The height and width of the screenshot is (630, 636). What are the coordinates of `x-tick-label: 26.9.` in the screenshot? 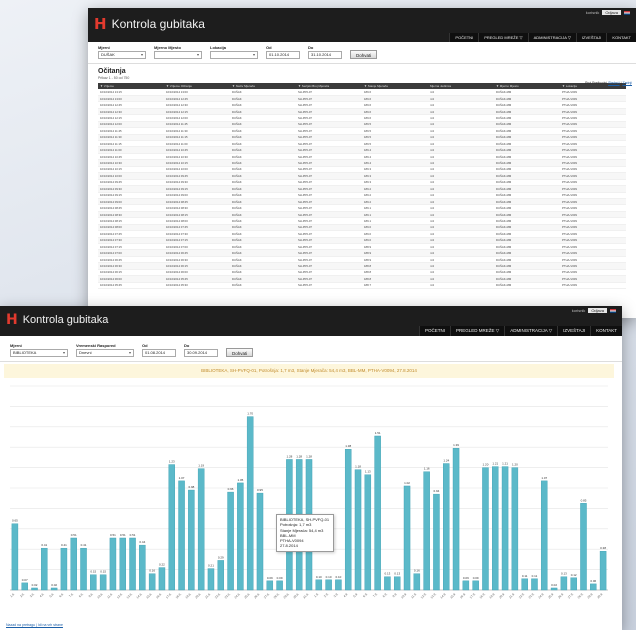 It's located at (561, 596).